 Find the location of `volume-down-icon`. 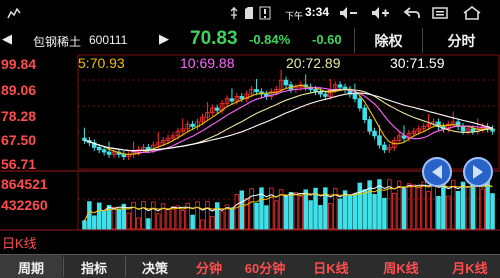

volume-down-icon is located at coordinates (349, 13).